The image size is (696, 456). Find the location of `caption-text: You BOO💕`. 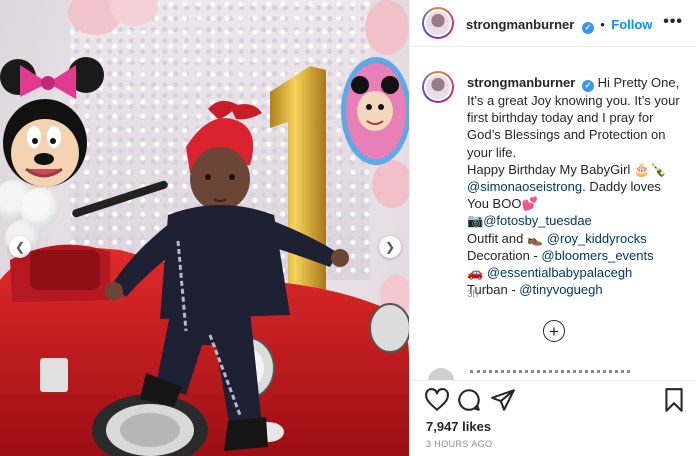

caption-text: You BOO💕 is located at coordinates (502, 204).